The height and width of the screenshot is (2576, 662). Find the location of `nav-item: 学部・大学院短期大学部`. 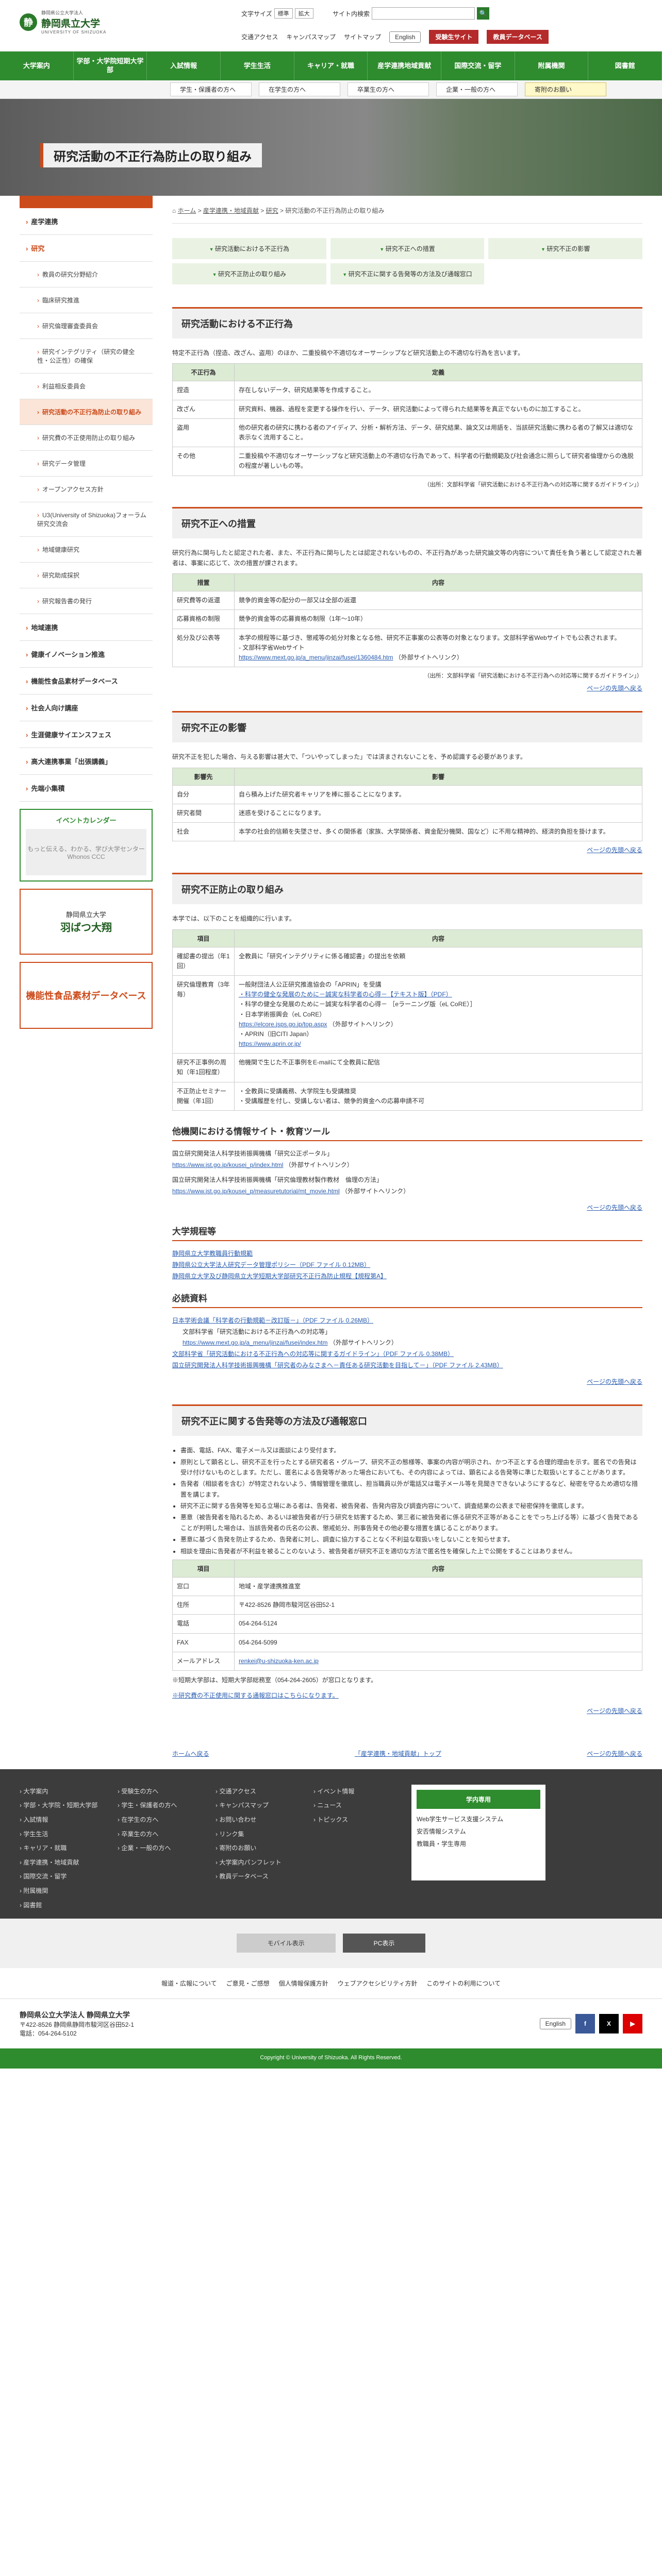

nav-item: 学部・大学院短期大学部 is located at coordinates (110, 66).